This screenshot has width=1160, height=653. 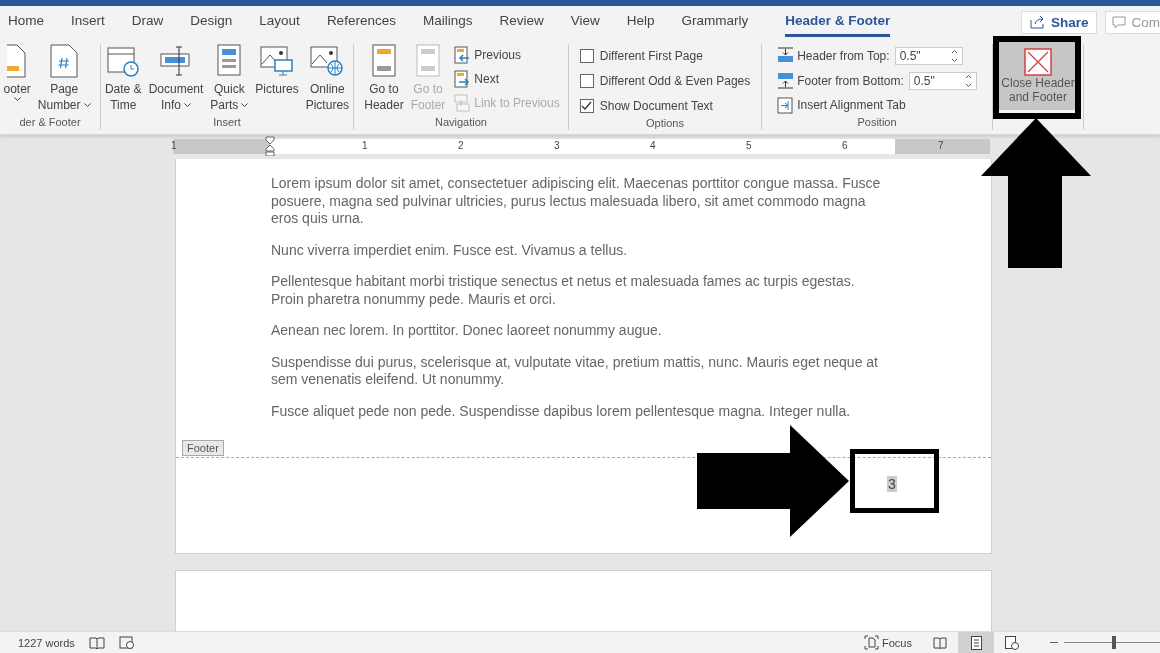 I want to click on ribbon-button: Page Number, so click(x=64, y=80).